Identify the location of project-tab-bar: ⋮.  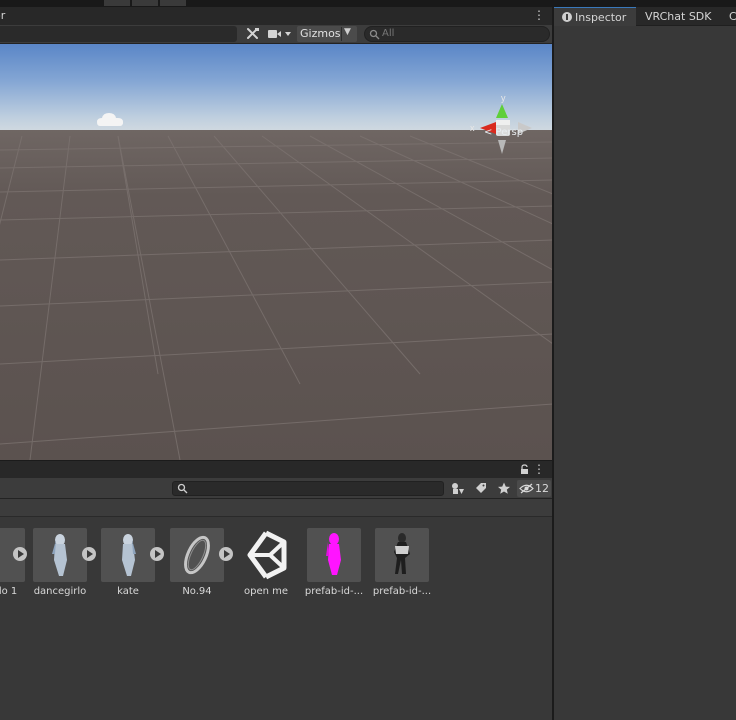
(276, 469).